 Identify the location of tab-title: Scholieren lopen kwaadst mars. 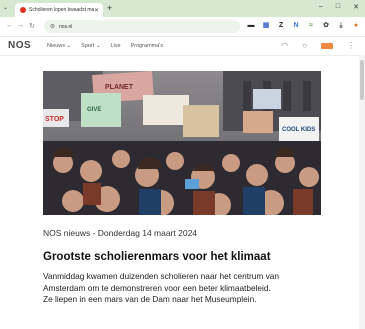
(61, 10).